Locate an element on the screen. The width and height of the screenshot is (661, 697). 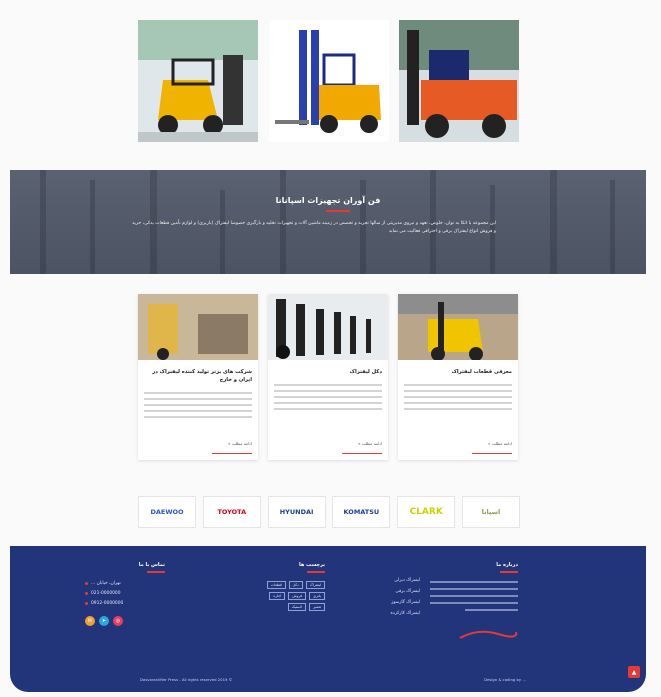
brand-name: TOYOTA is located at coordinates (232, 512).